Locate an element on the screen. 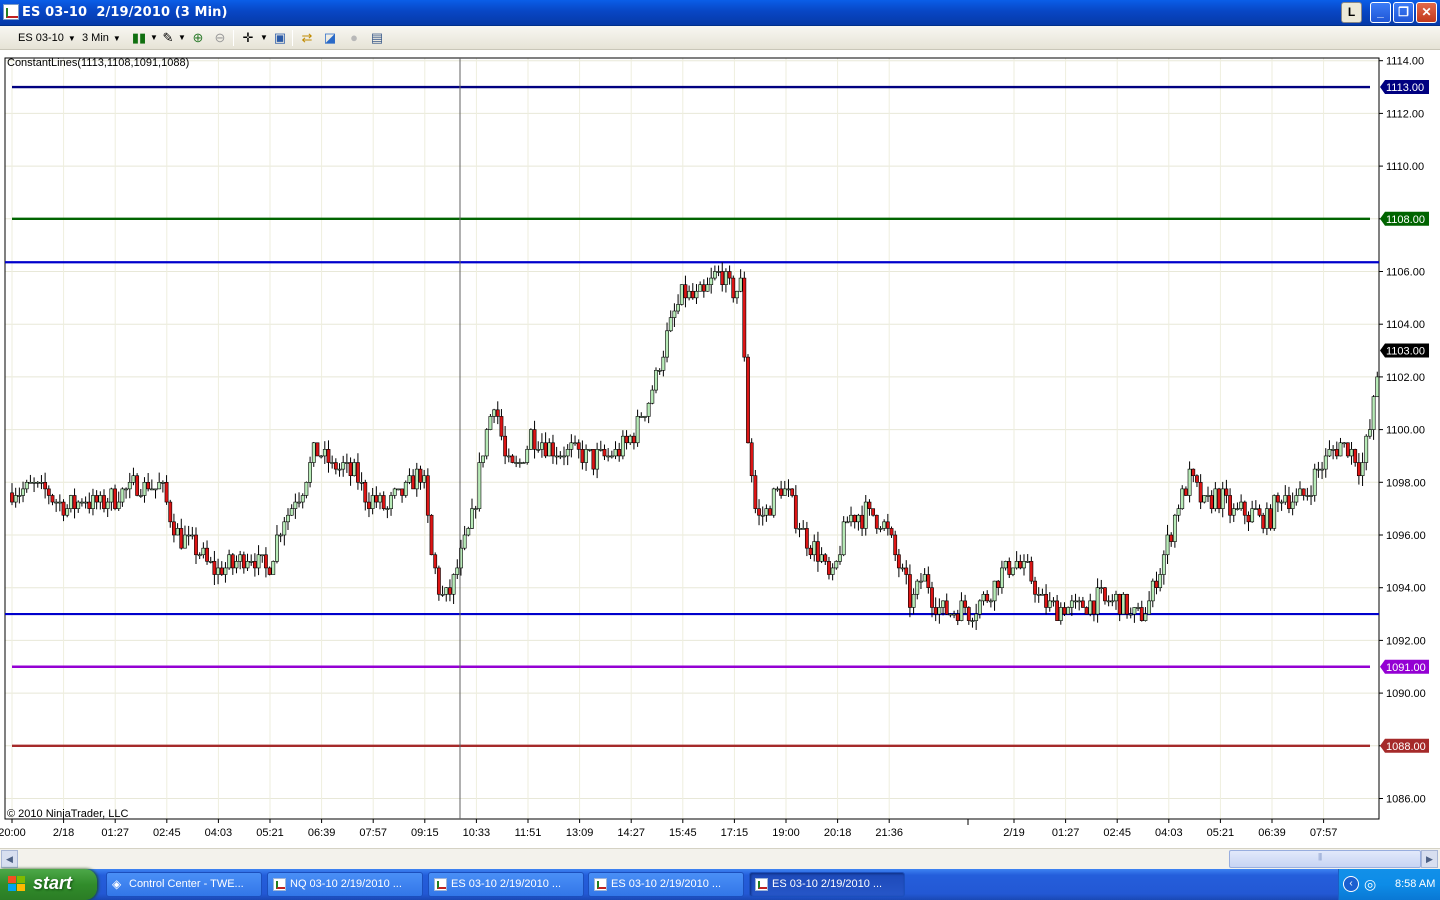  indicators-icon: ◪ is located at coordinates (330, 38).